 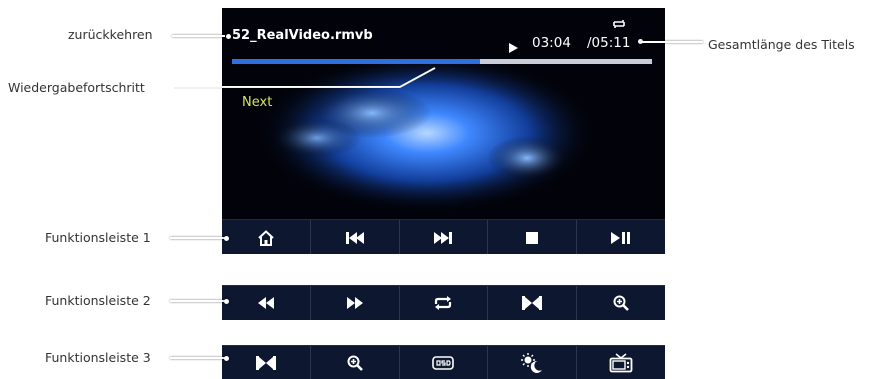 I want to click on home-icon, so click(x=266, y=237).